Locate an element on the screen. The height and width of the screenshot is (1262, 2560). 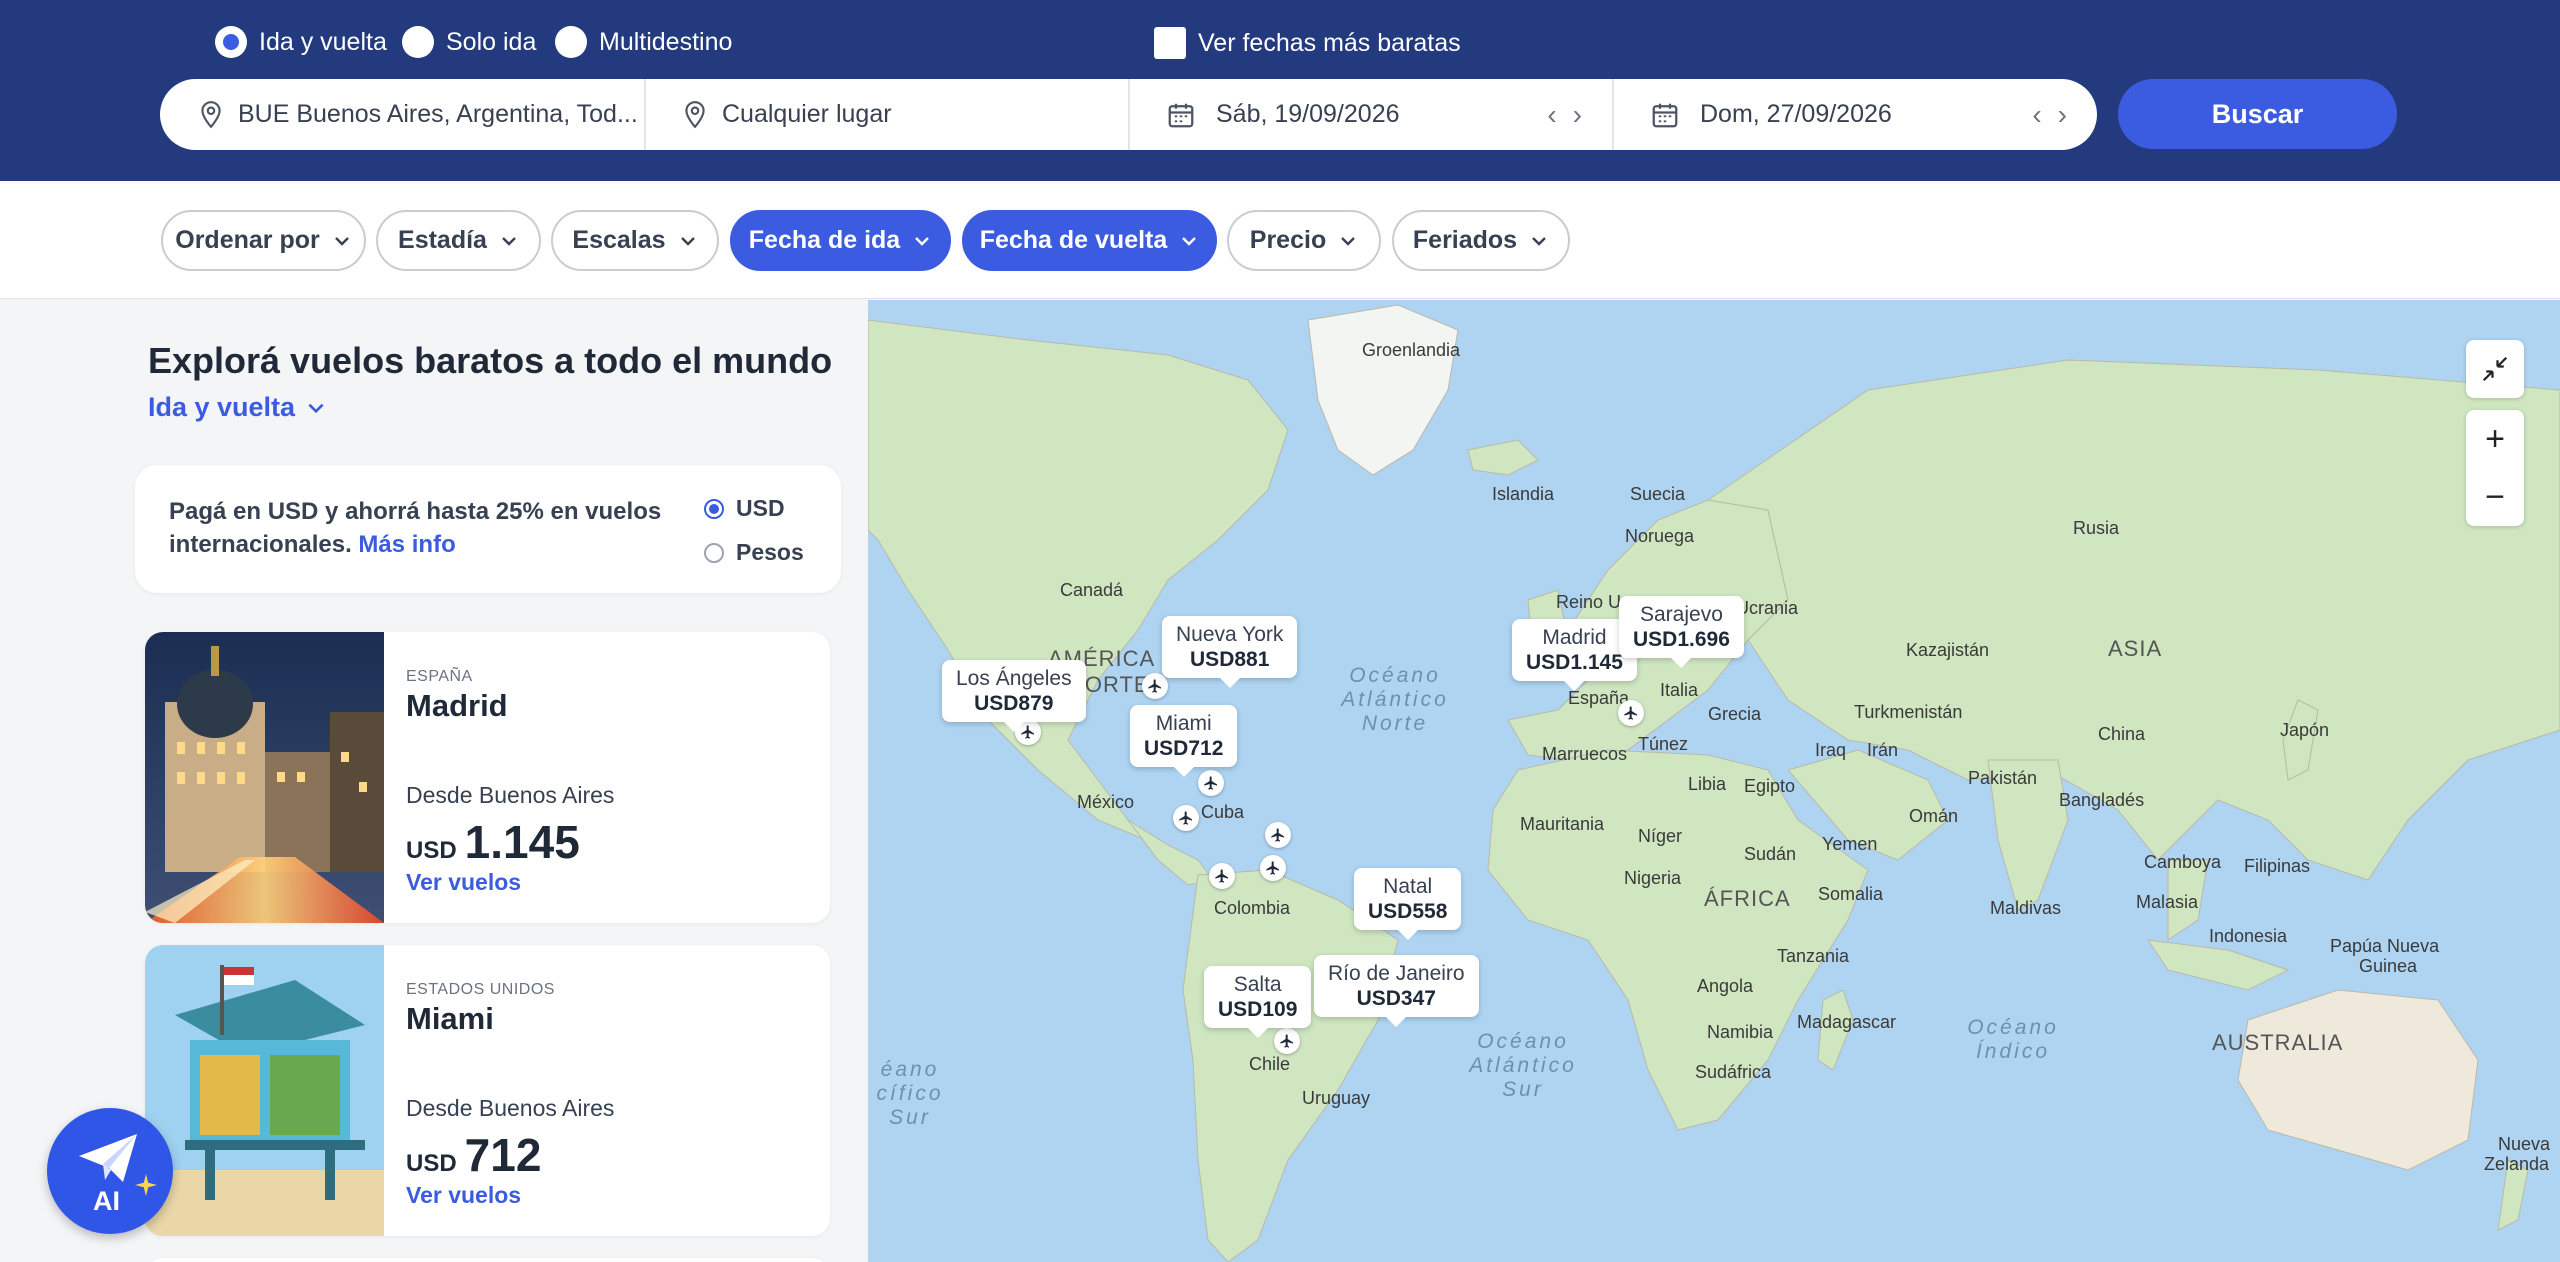
card-city: Miami is located at coordinates (450, 1018).